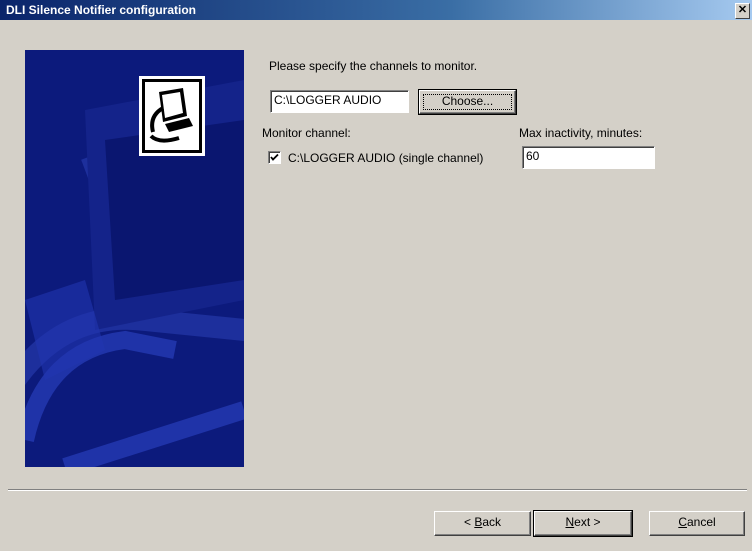 Image resolution: width=752 pixels, height=551 pixels. Describe the element at coordinates (172, 116) in the screenshot. I see `computer-recycle-icon` at that location.